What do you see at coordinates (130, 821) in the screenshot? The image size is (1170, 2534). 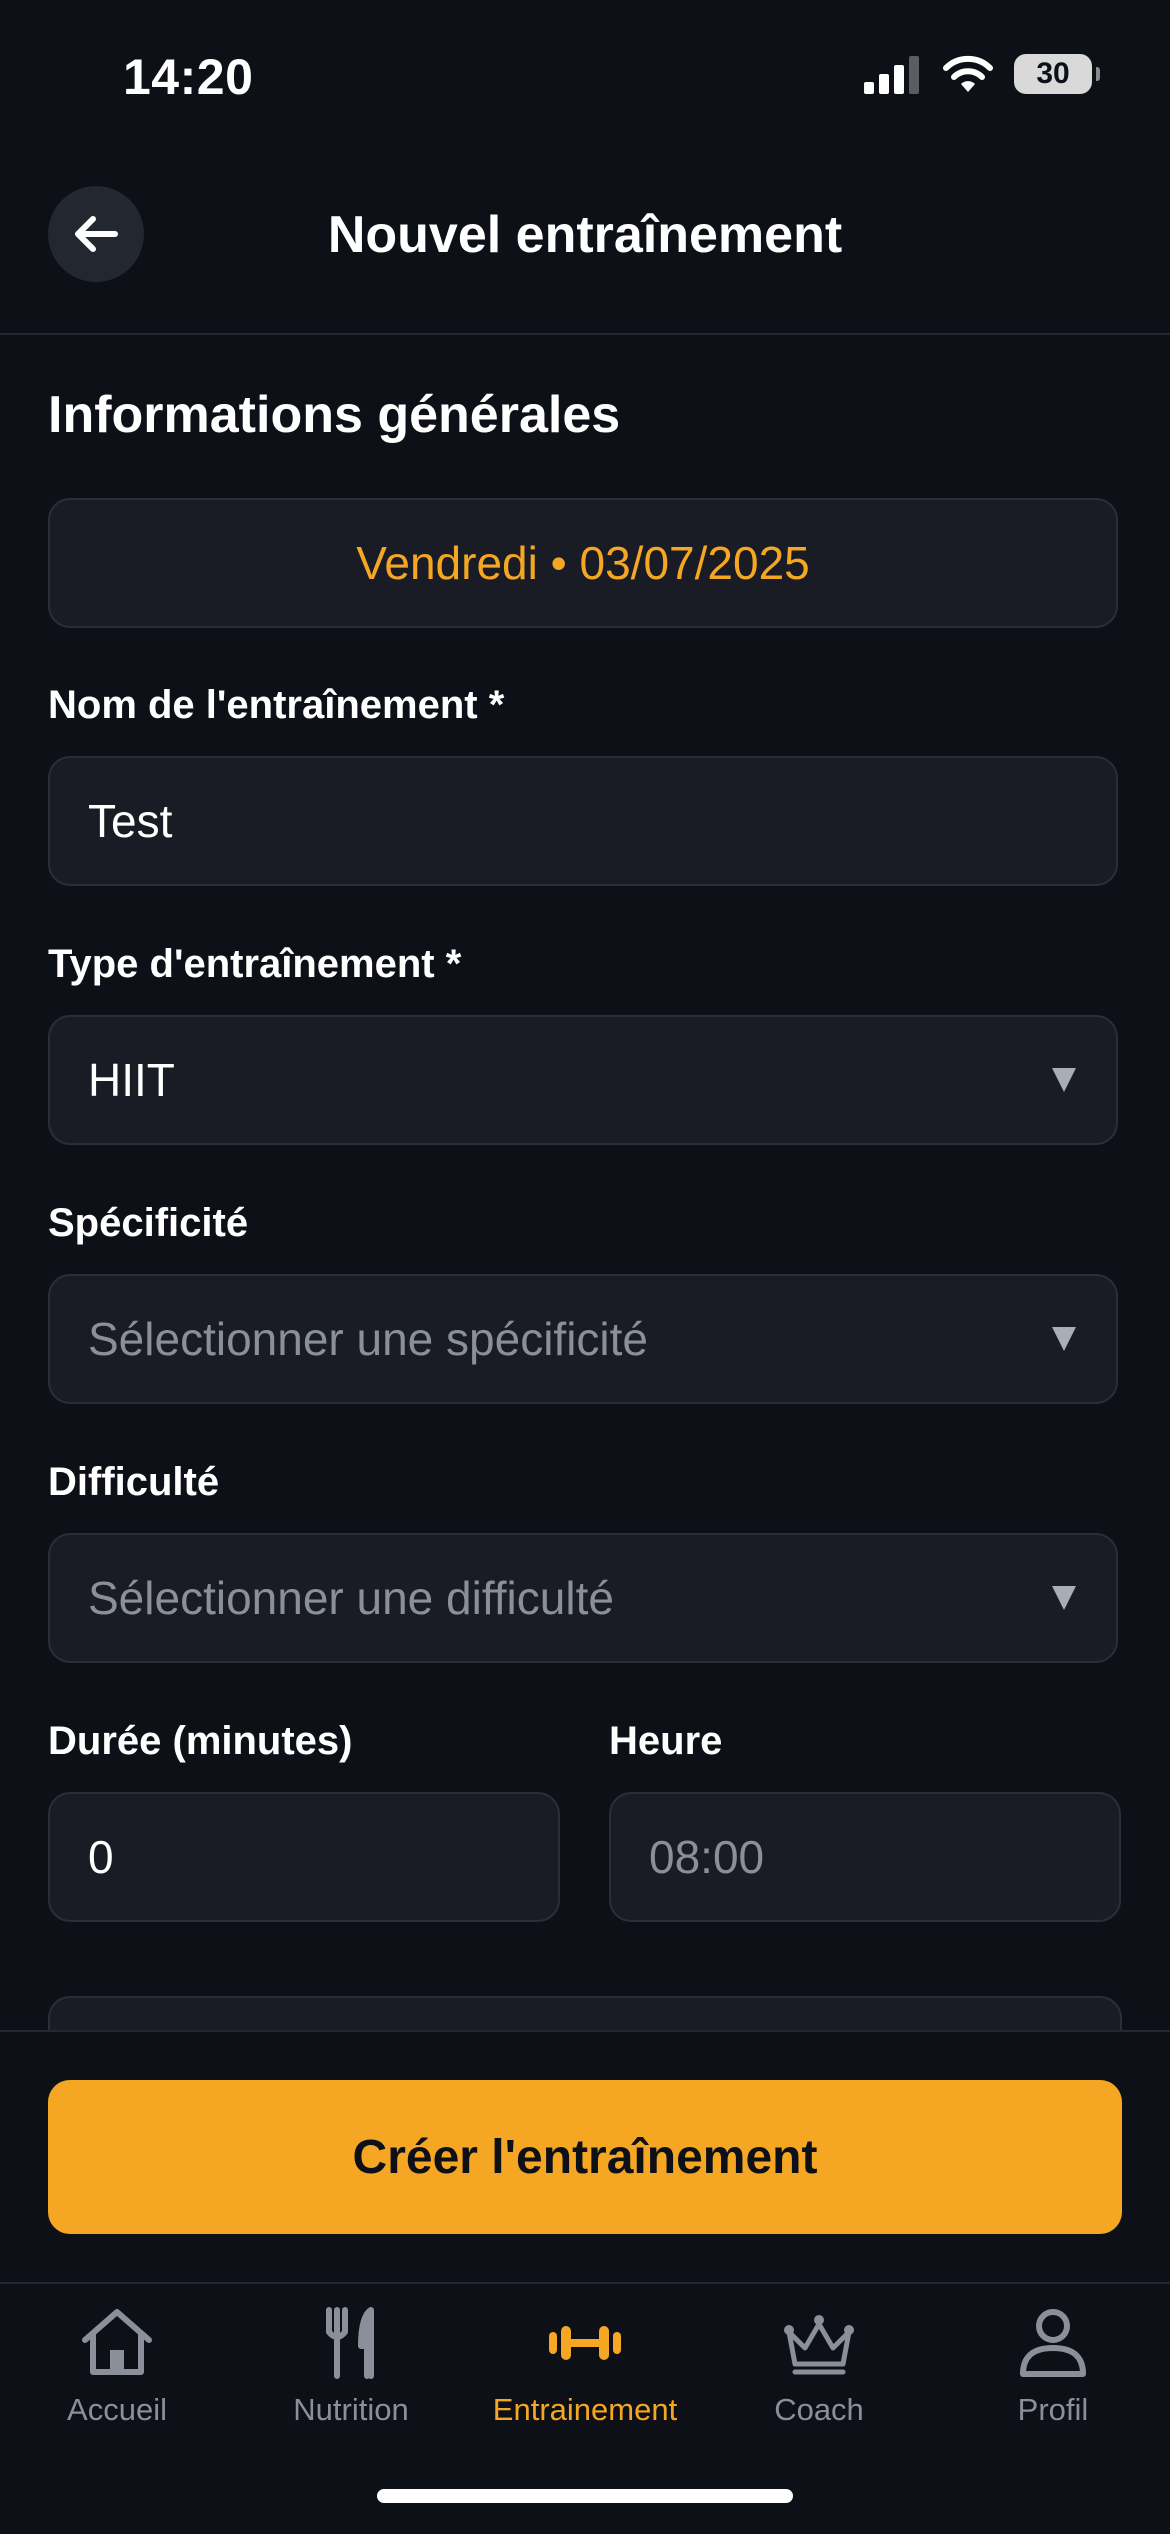 I see `name-value: Test` at bounding box center [130, 821].